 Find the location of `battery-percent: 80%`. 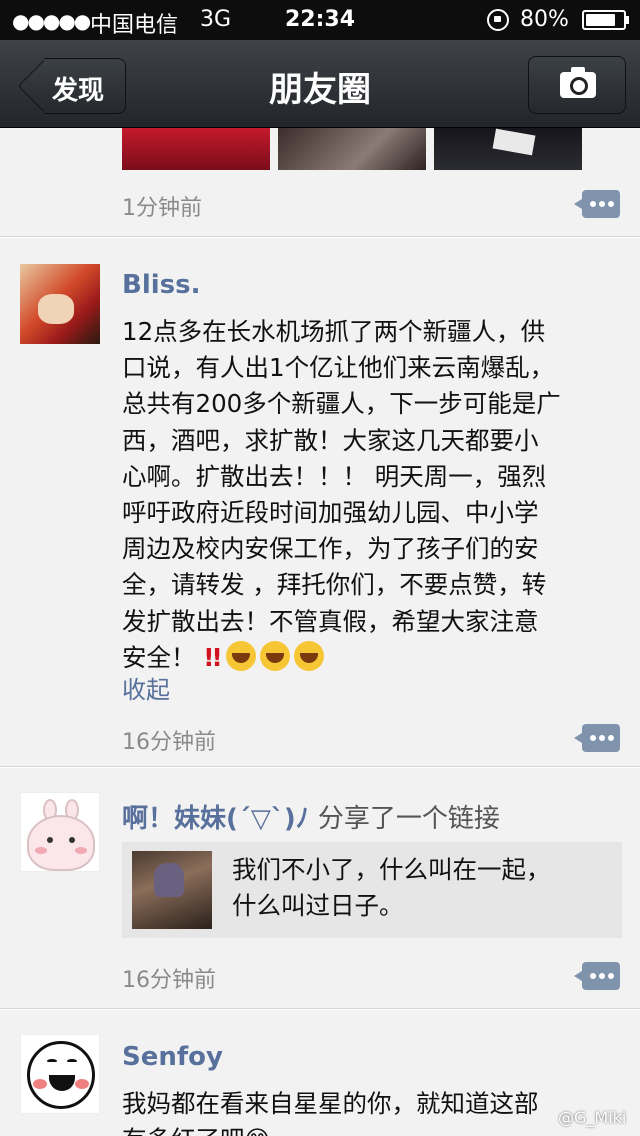

battery-percent: 80% is located at coordinates (544, 19).